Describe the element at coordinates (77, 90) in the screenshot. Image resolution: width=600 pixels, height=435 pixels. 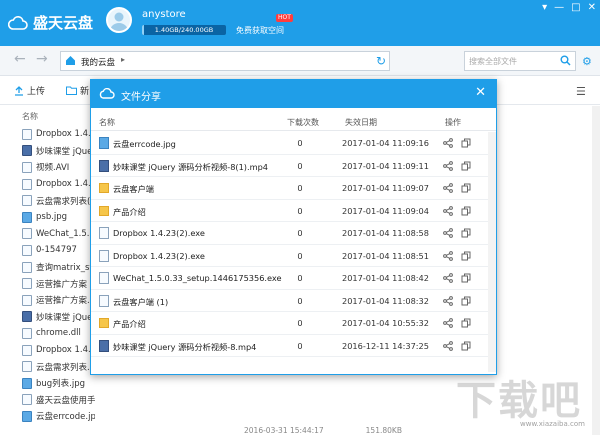
I see `new-folder-button: 新` at that location.